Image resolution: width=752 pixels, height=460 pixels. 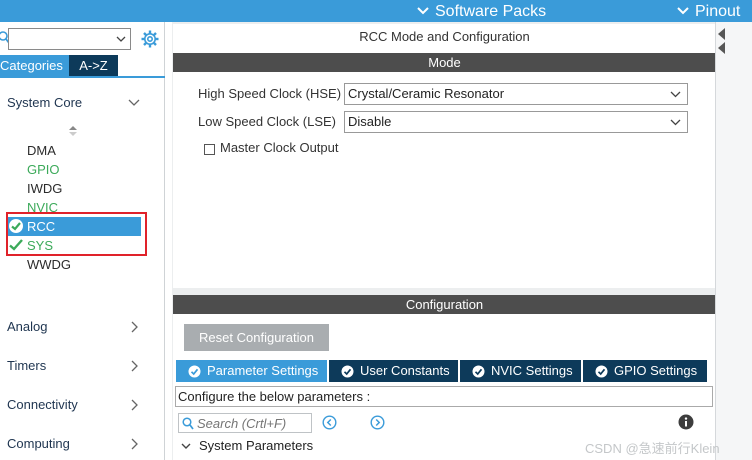 I want to click on lse-value: Disable, so click(x=370, y=121).